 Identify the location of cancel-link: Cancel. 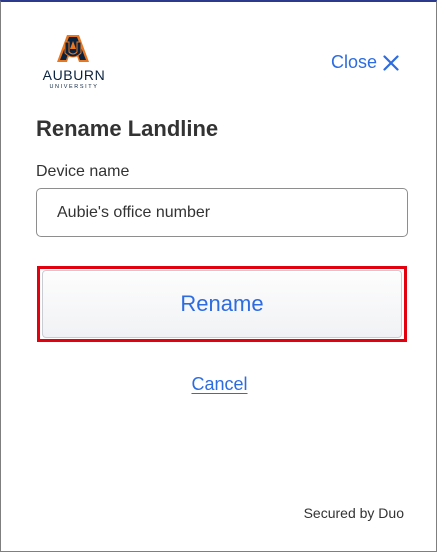
(219, 384).